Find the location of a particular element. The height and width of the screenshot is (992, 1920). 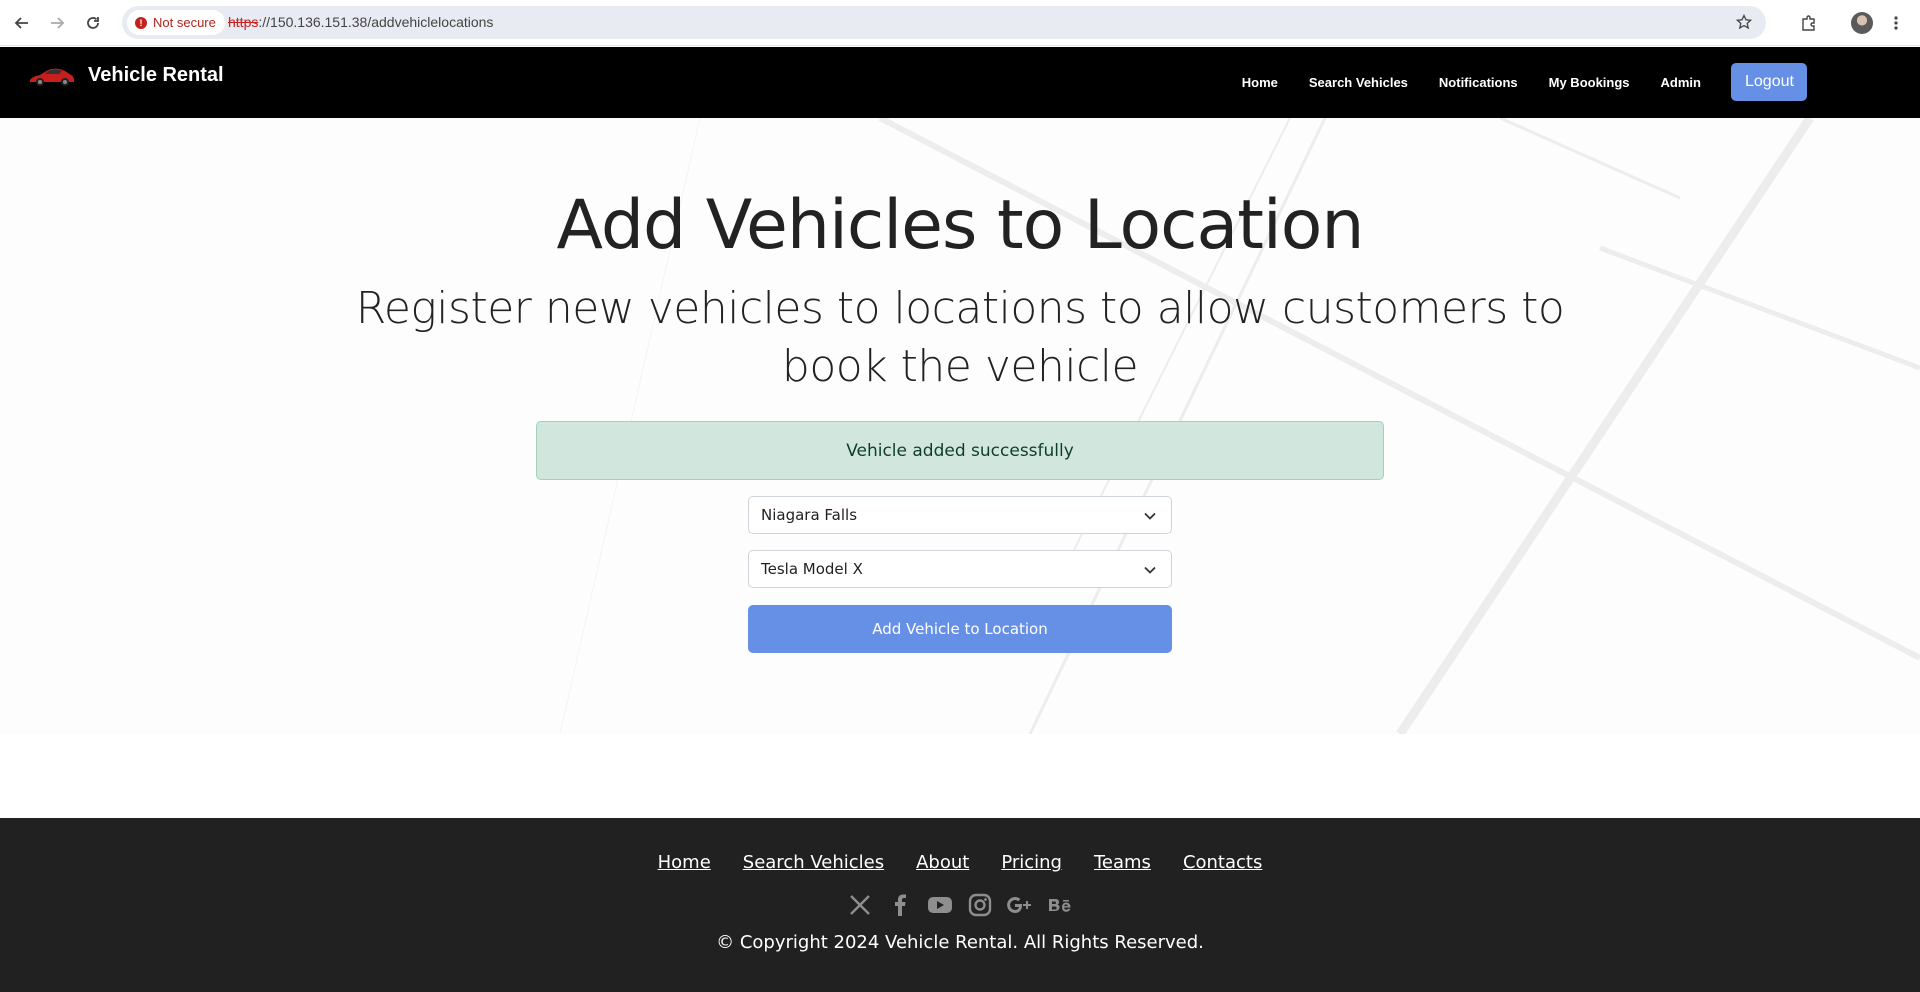

footer-link-home: Home is located at coordinates (684, 862).